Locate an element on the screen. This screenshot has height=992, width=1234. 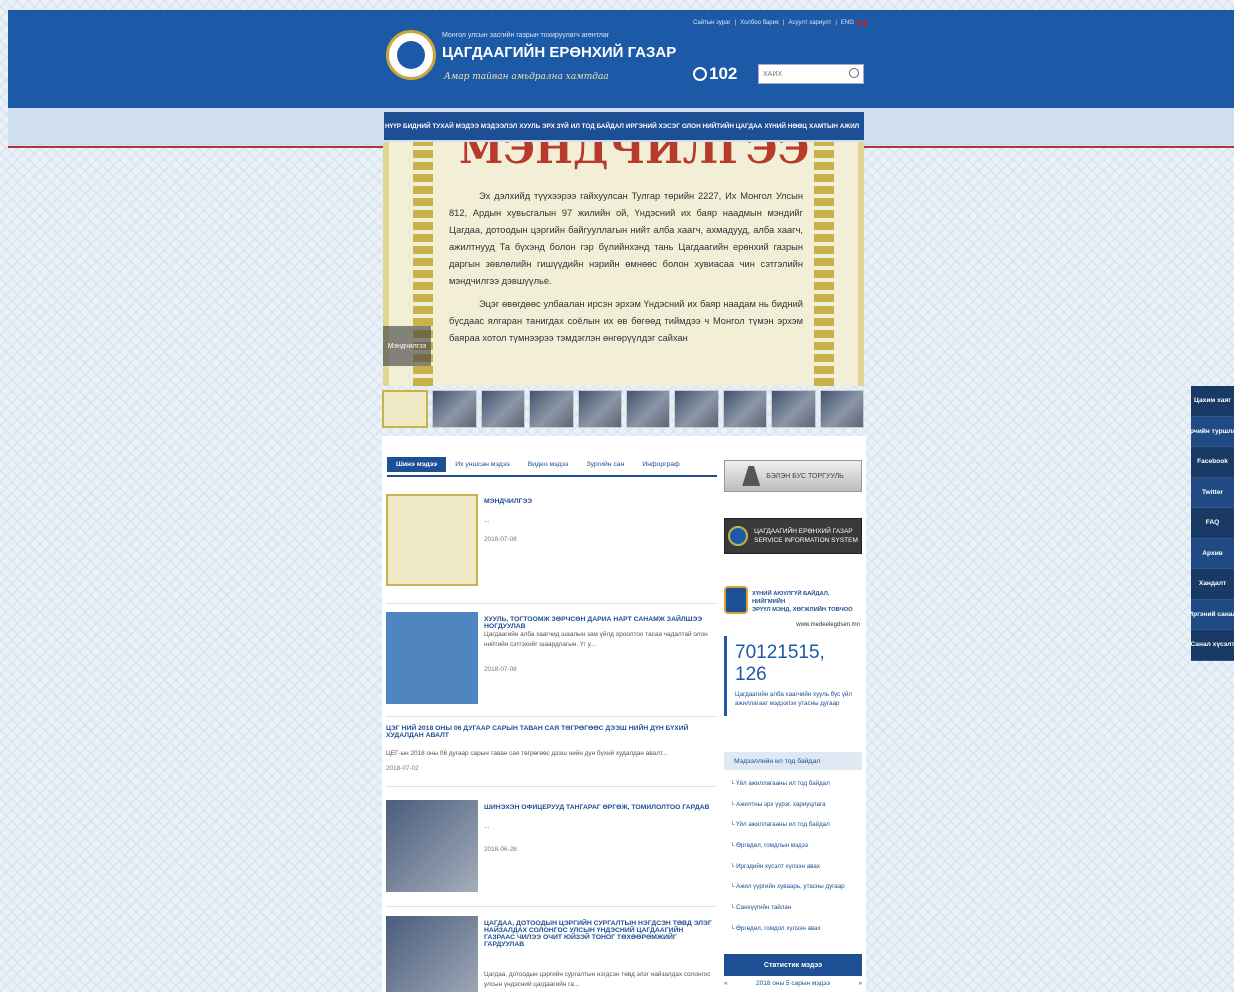
hotline: 102 is located at coordinates (715, 74).